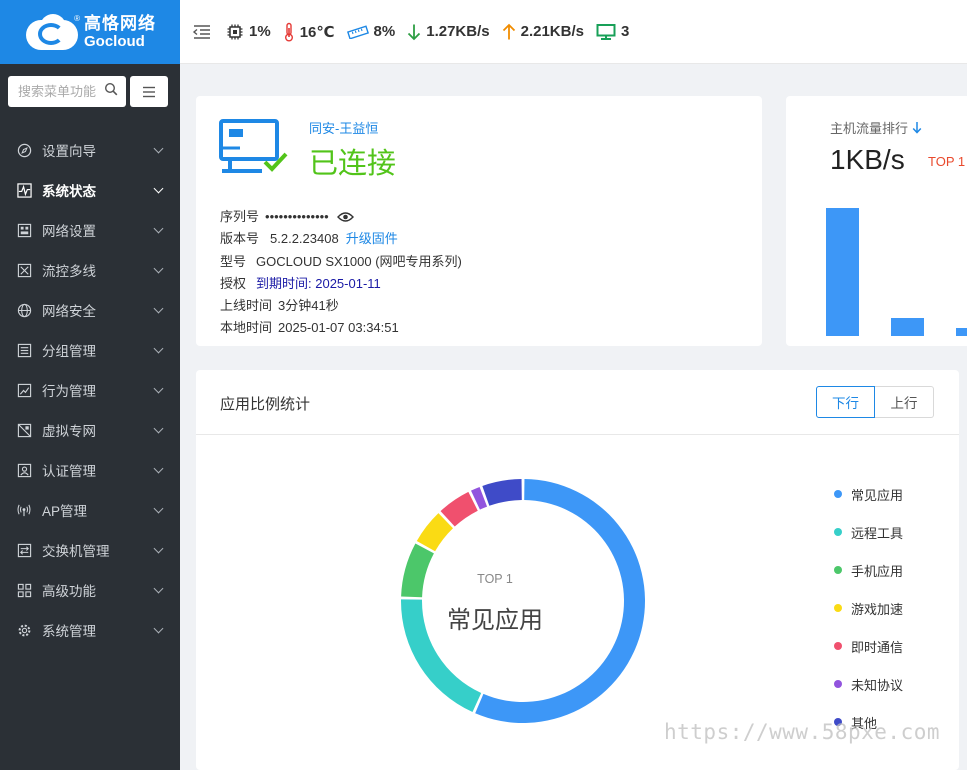  I want to click on traffic-rank-title-row: 主机流量排行, so click(876, 127).